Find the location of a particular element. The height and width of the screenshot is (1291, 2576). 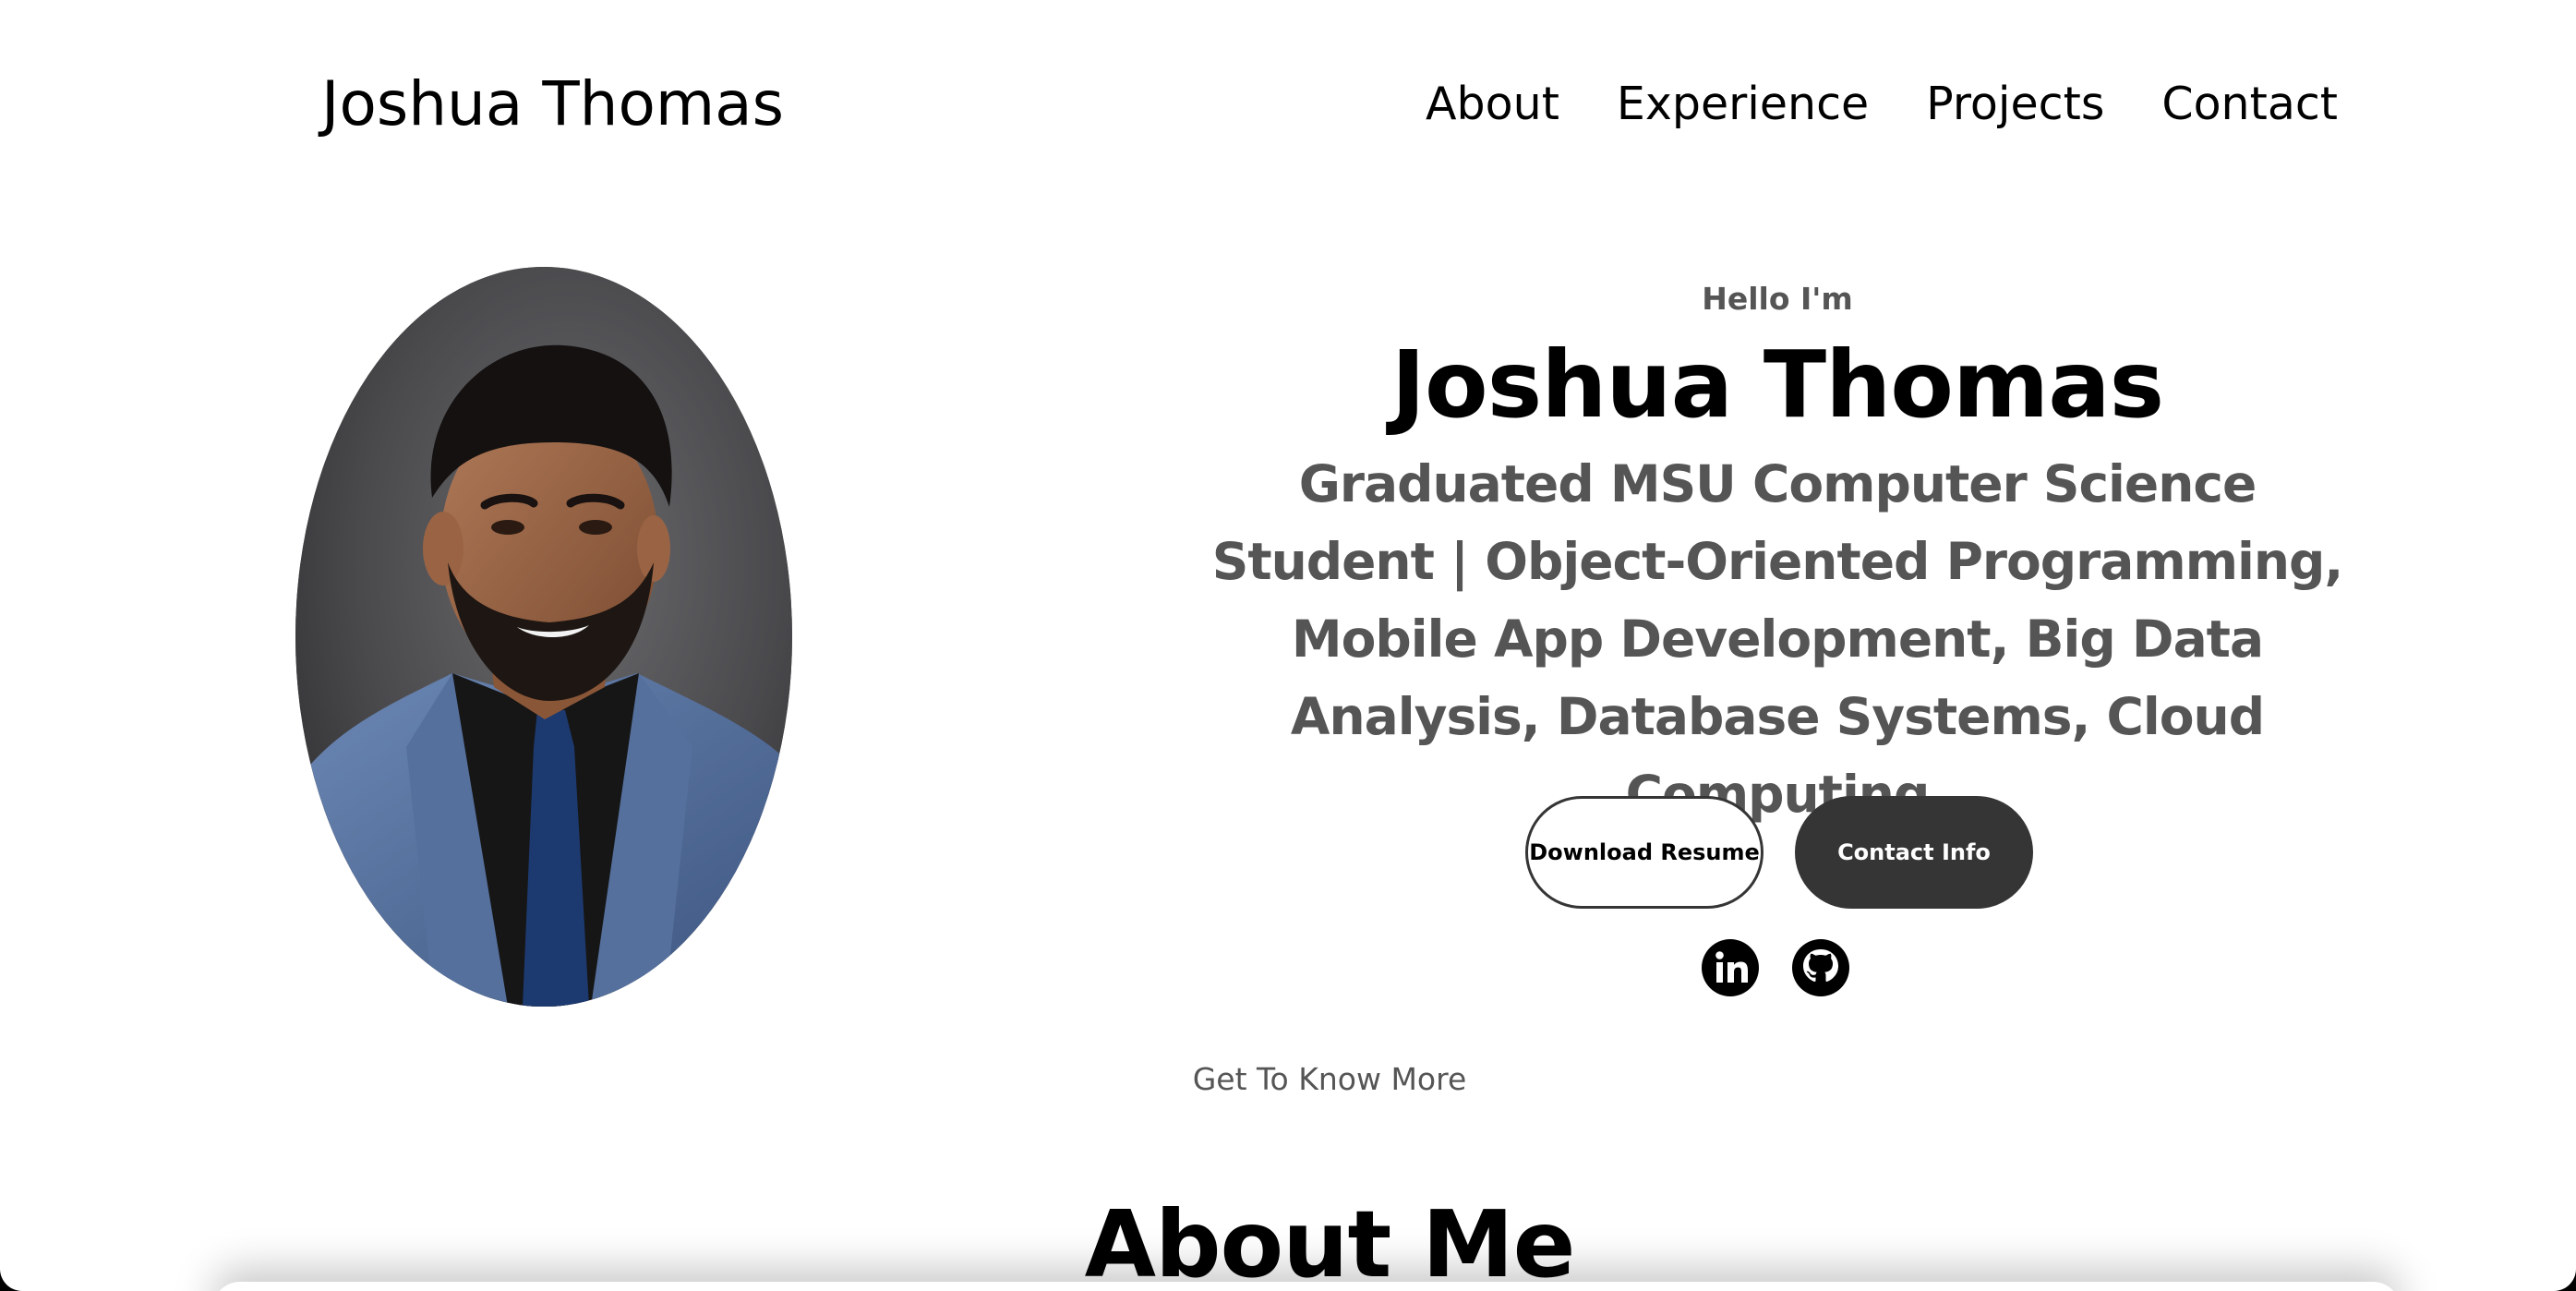

nav-link-about: About is located at coordinates (1492, 104).